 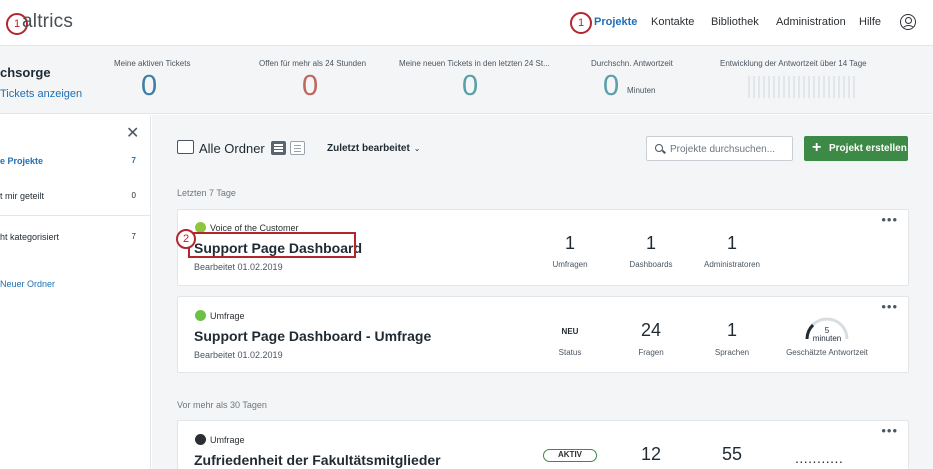 I want to click on gauge-unit: minuten, so click(x=827, y=338).